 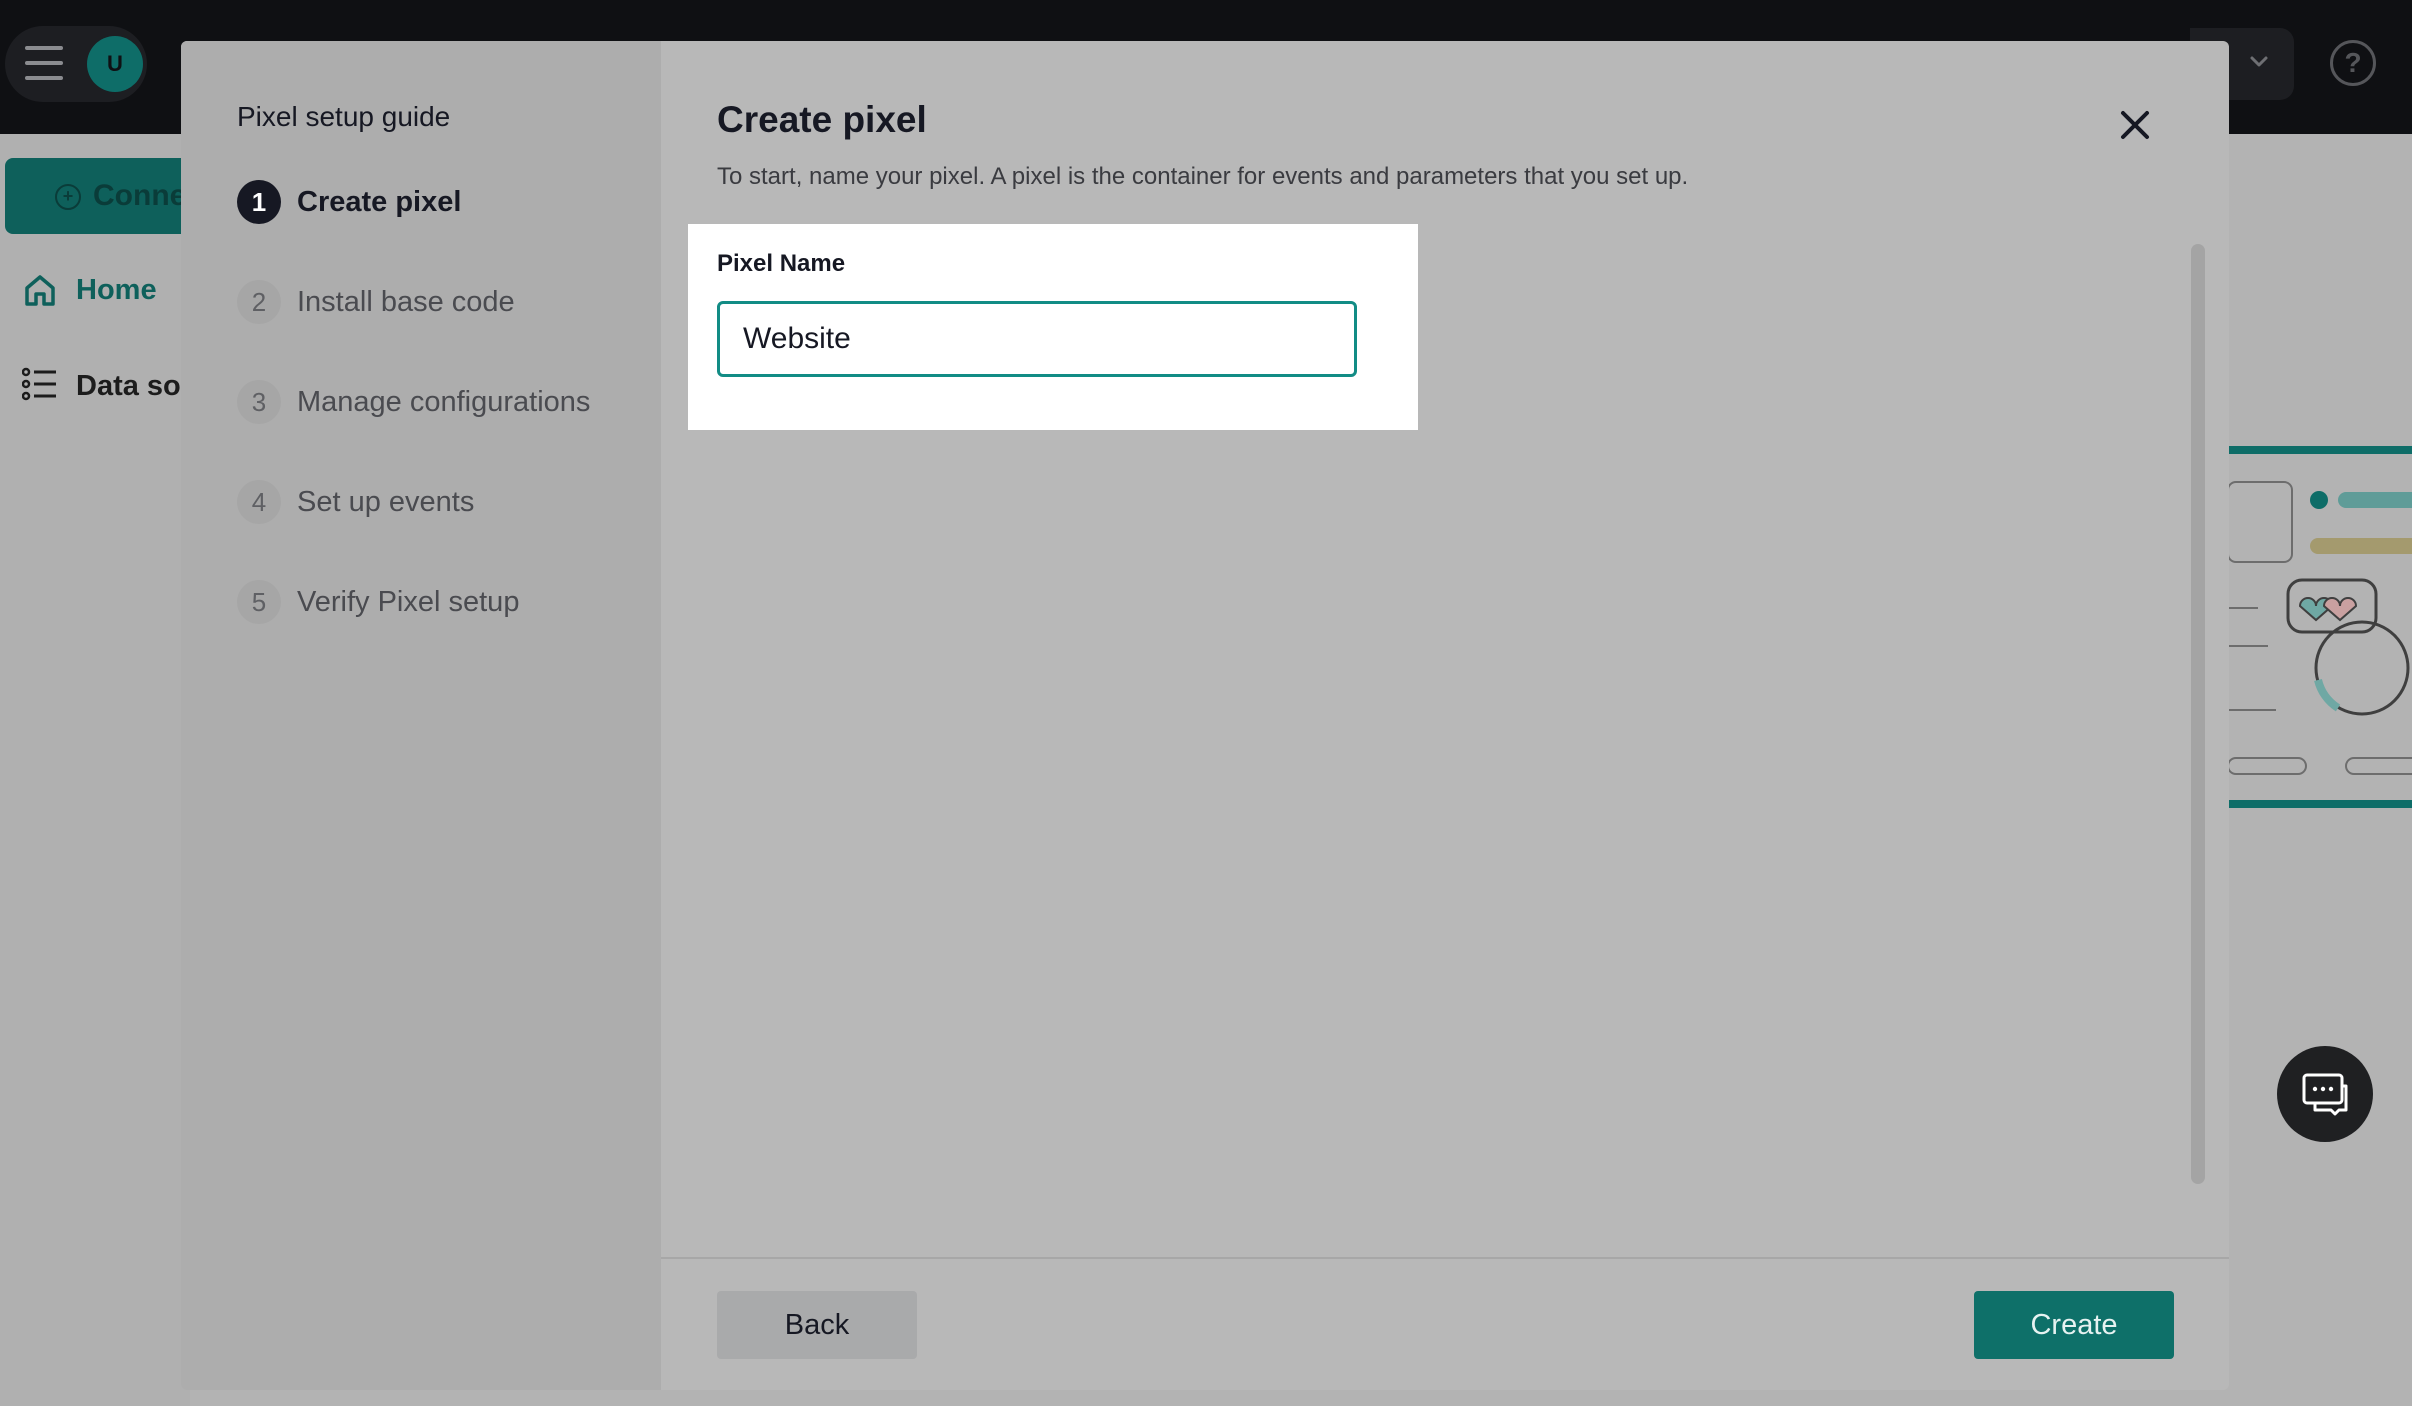 What do you see at coordinates (1037, 339) in the screenshot?
I see `pixel-name-input` at bounding box center [1037, 339].